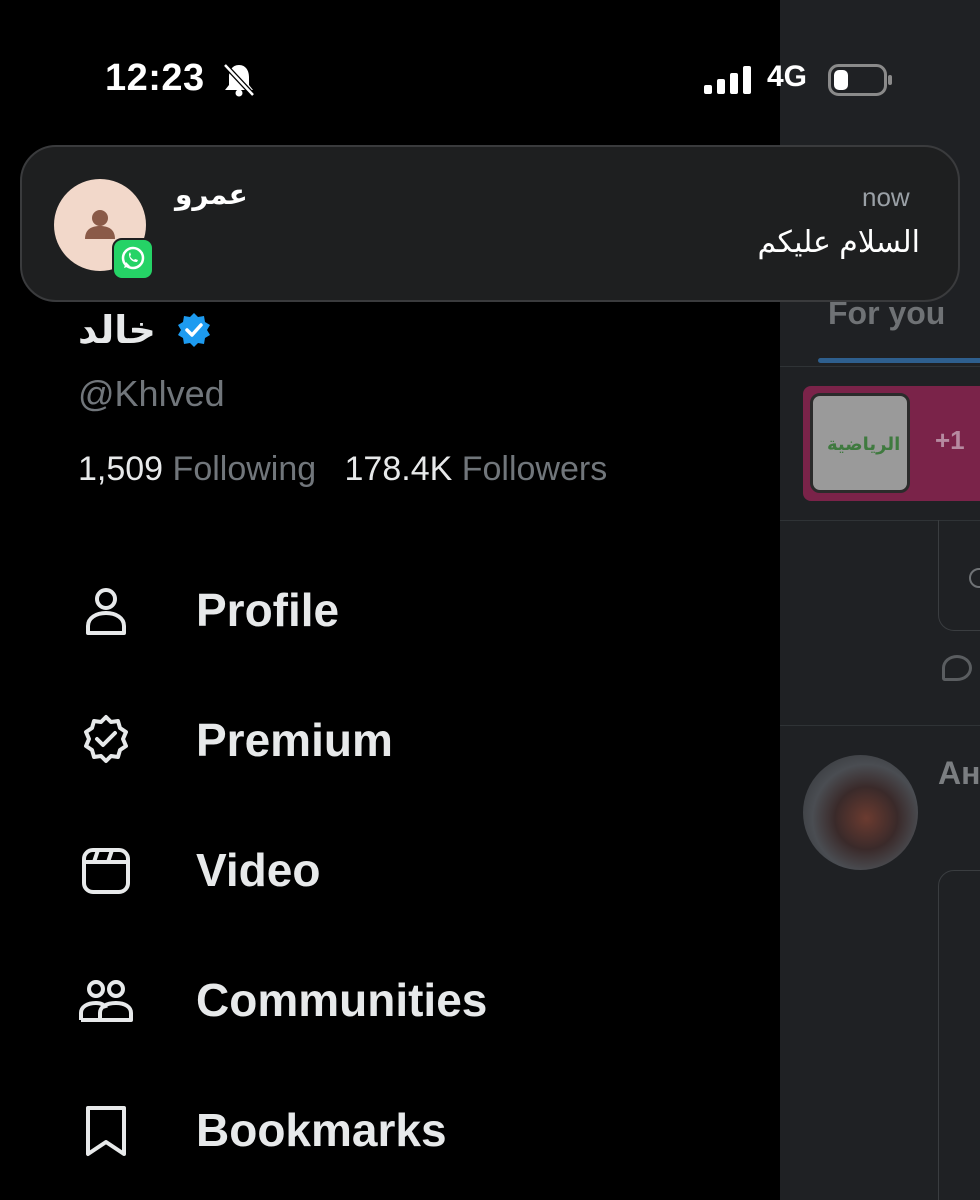 This screenshot has width=980, height=1200. What do you see at coordinates (342, 469) in the screenshot?
I see `follow-counts: 1,509 Following 178.4K Followers` at bounding box center [342, 469].